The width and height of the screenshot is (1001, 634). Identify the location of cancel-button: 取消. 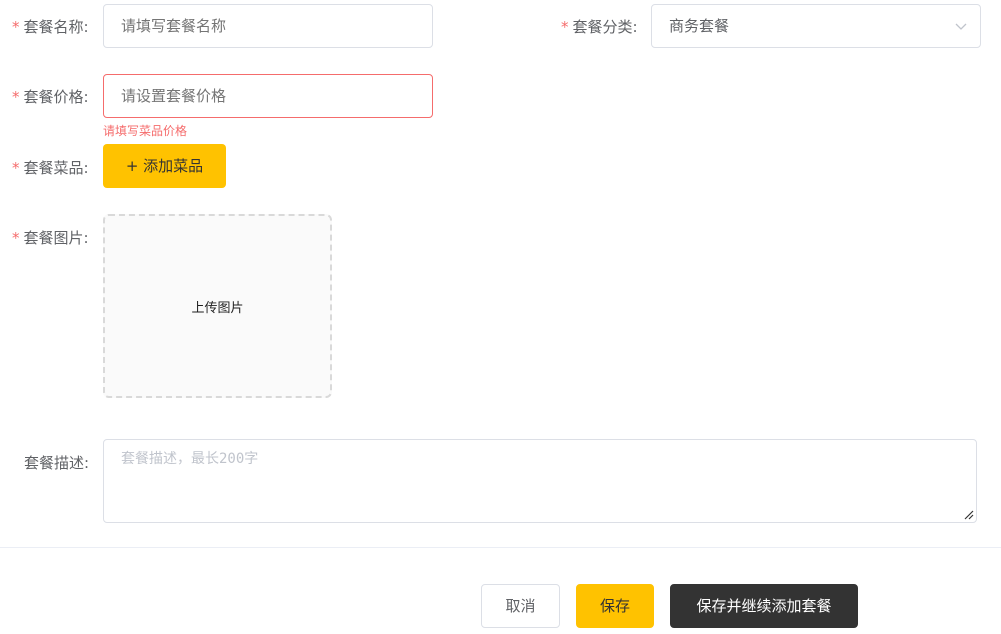
(520, 606).